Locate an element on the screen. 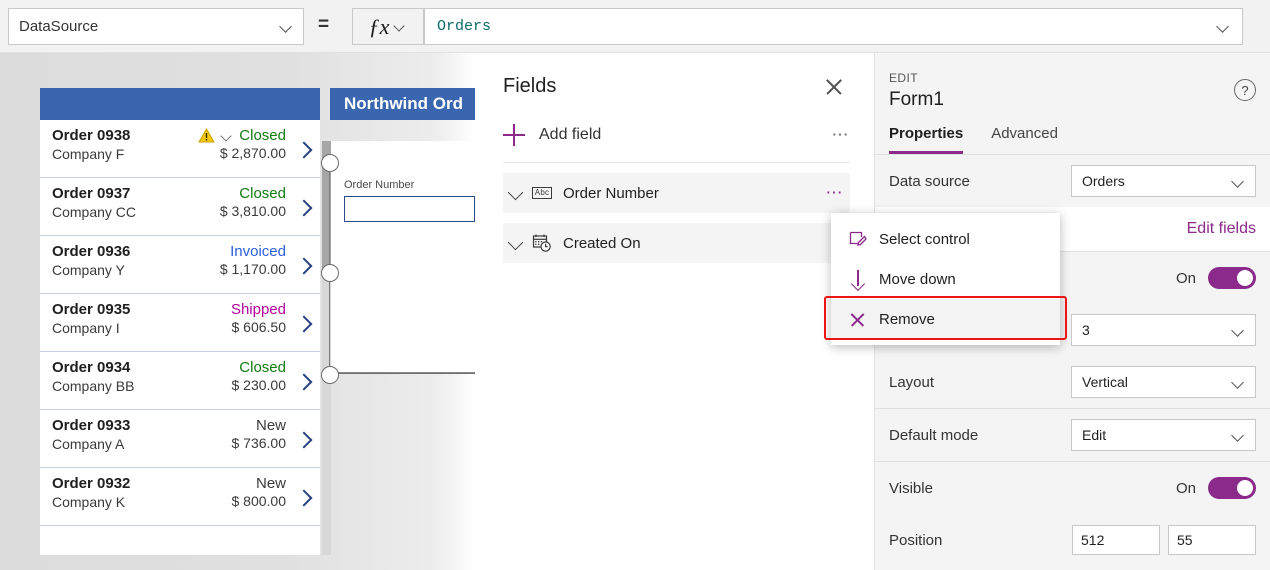  gallery-item-amount: $ 606.50 is located at coordinates (259, 327).